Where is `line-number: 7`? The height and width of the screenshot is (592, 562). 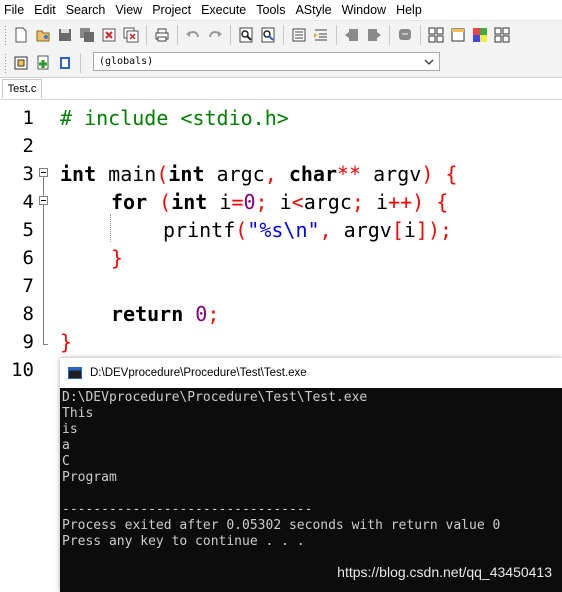
line-number: 7 is located at coordinates (28, 286).